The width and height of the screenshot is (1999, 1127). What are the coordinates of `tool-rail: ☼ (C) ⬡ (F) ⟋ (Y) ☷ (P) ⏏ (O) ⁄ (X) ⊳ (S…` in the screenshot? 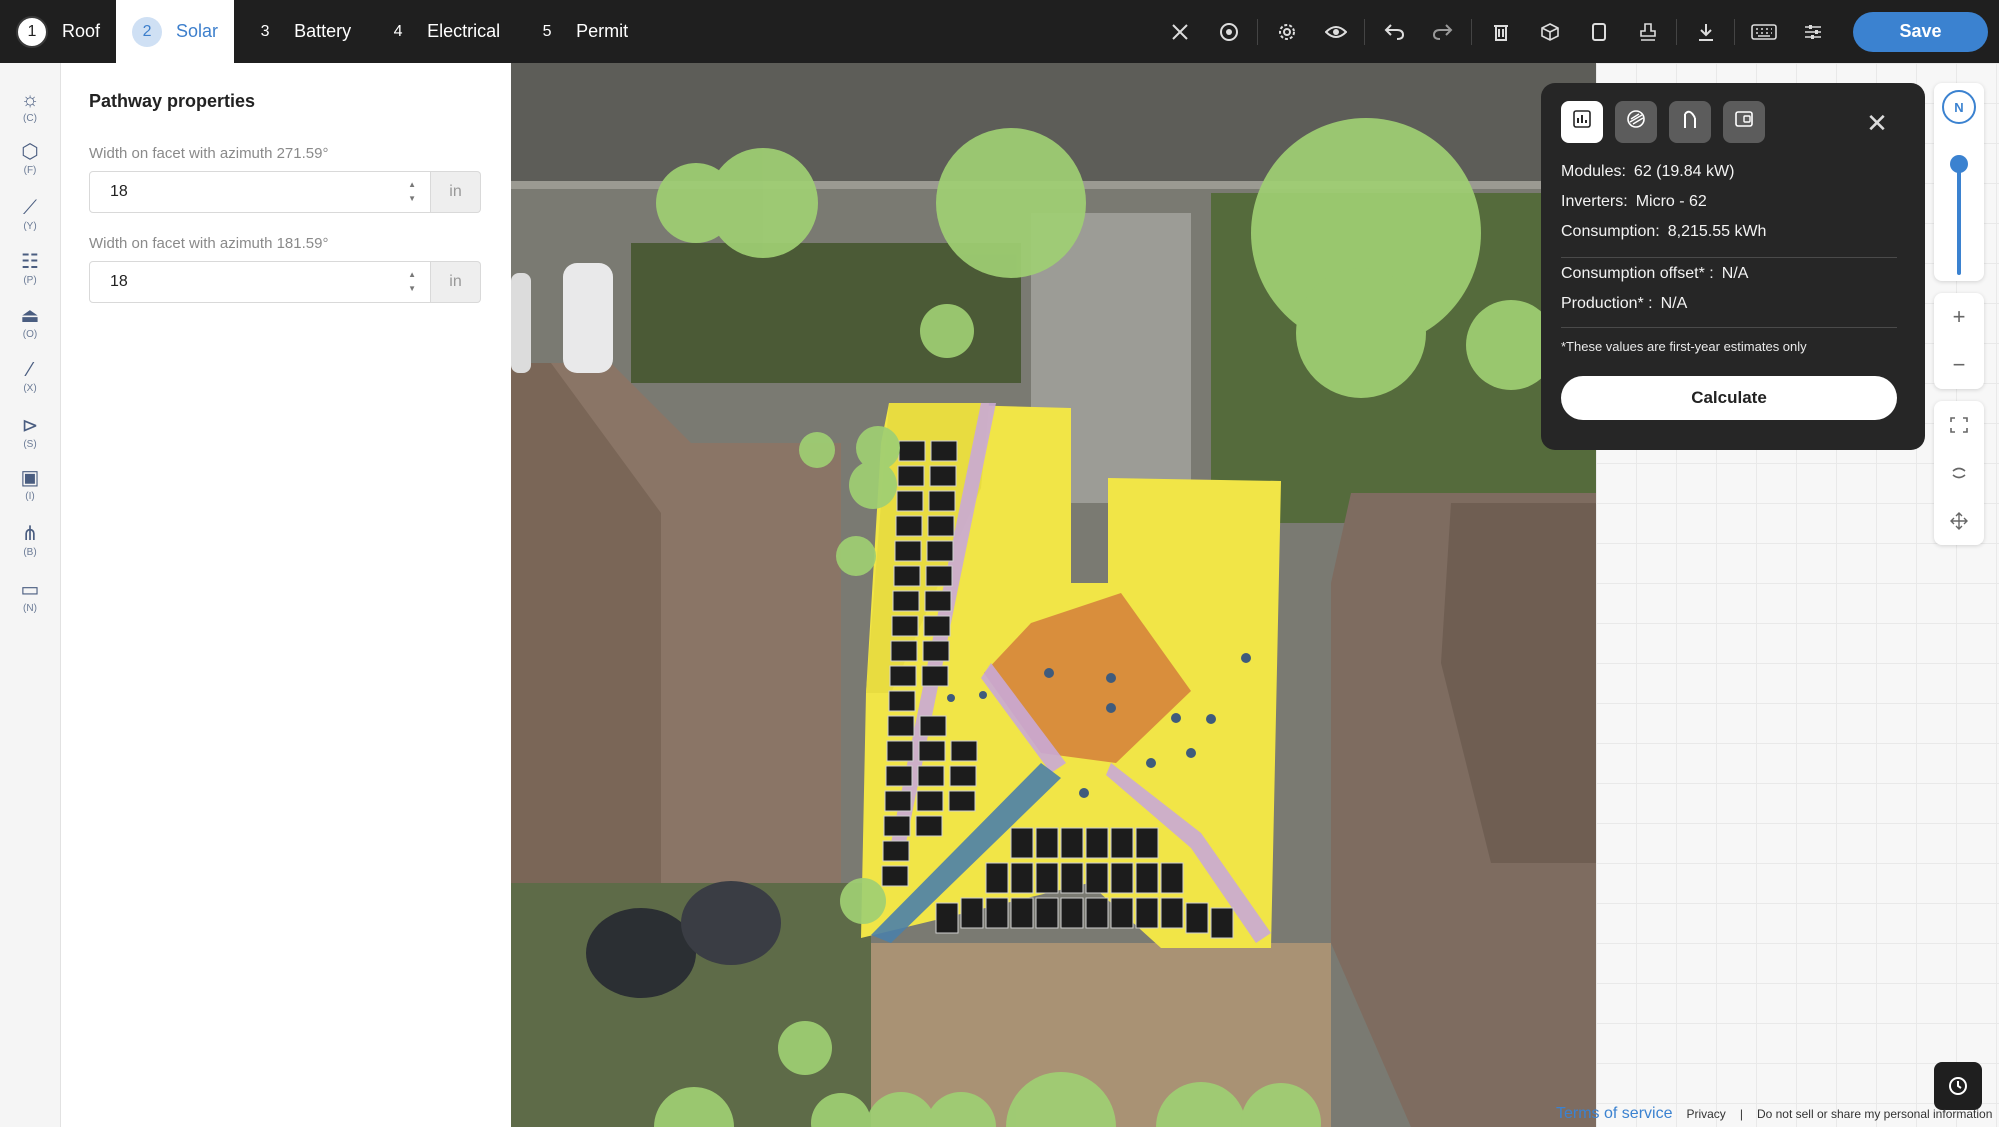 It's located at (30, 595).